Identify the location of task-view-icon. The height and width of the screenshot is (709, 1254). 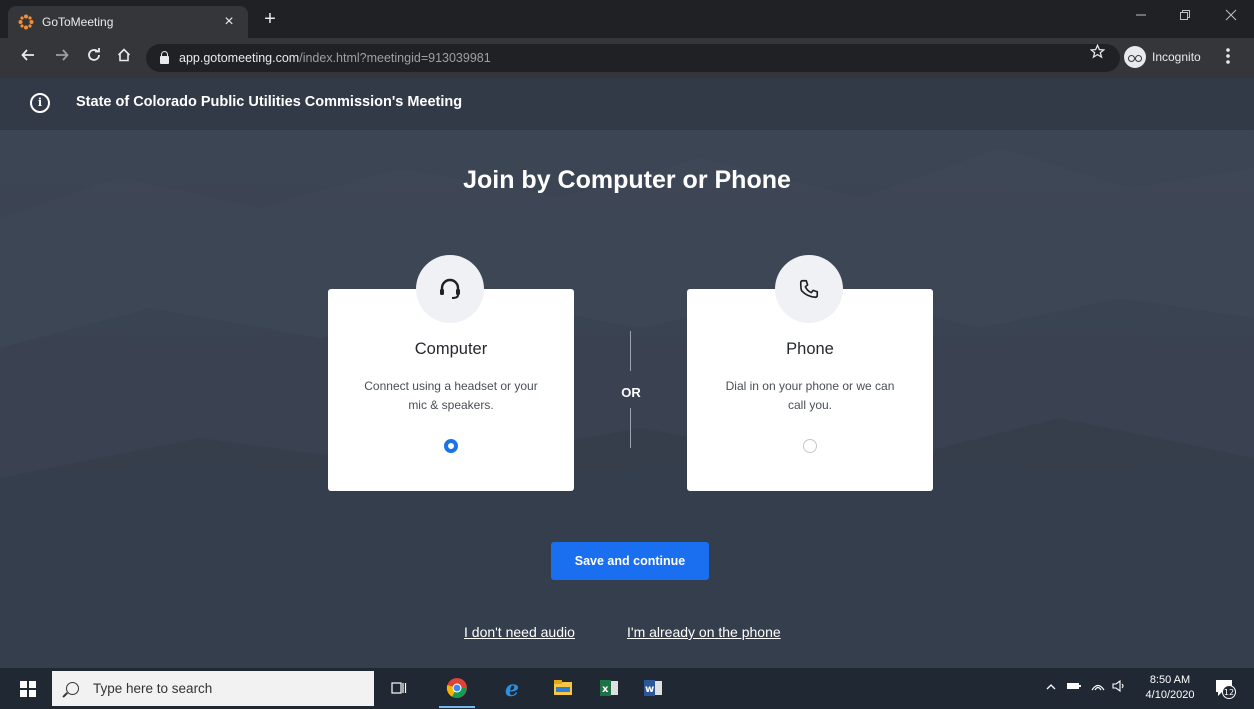
(399, 688).